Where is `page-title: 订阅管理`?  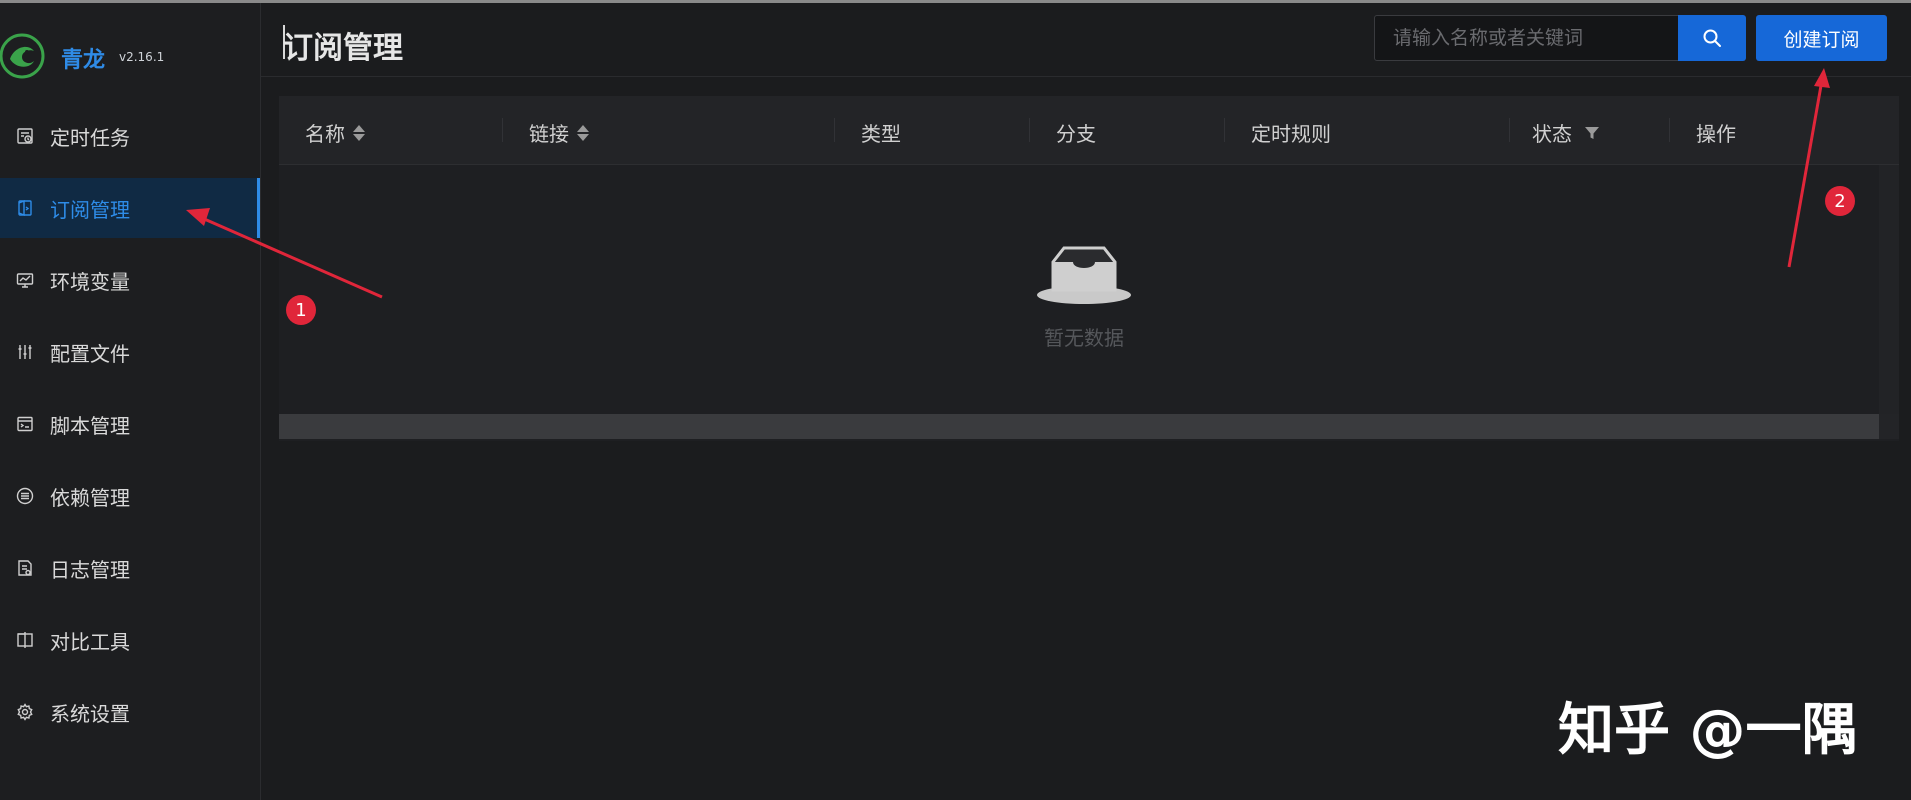
page-title: 订阅管理 is located at coordinates (343, 48).